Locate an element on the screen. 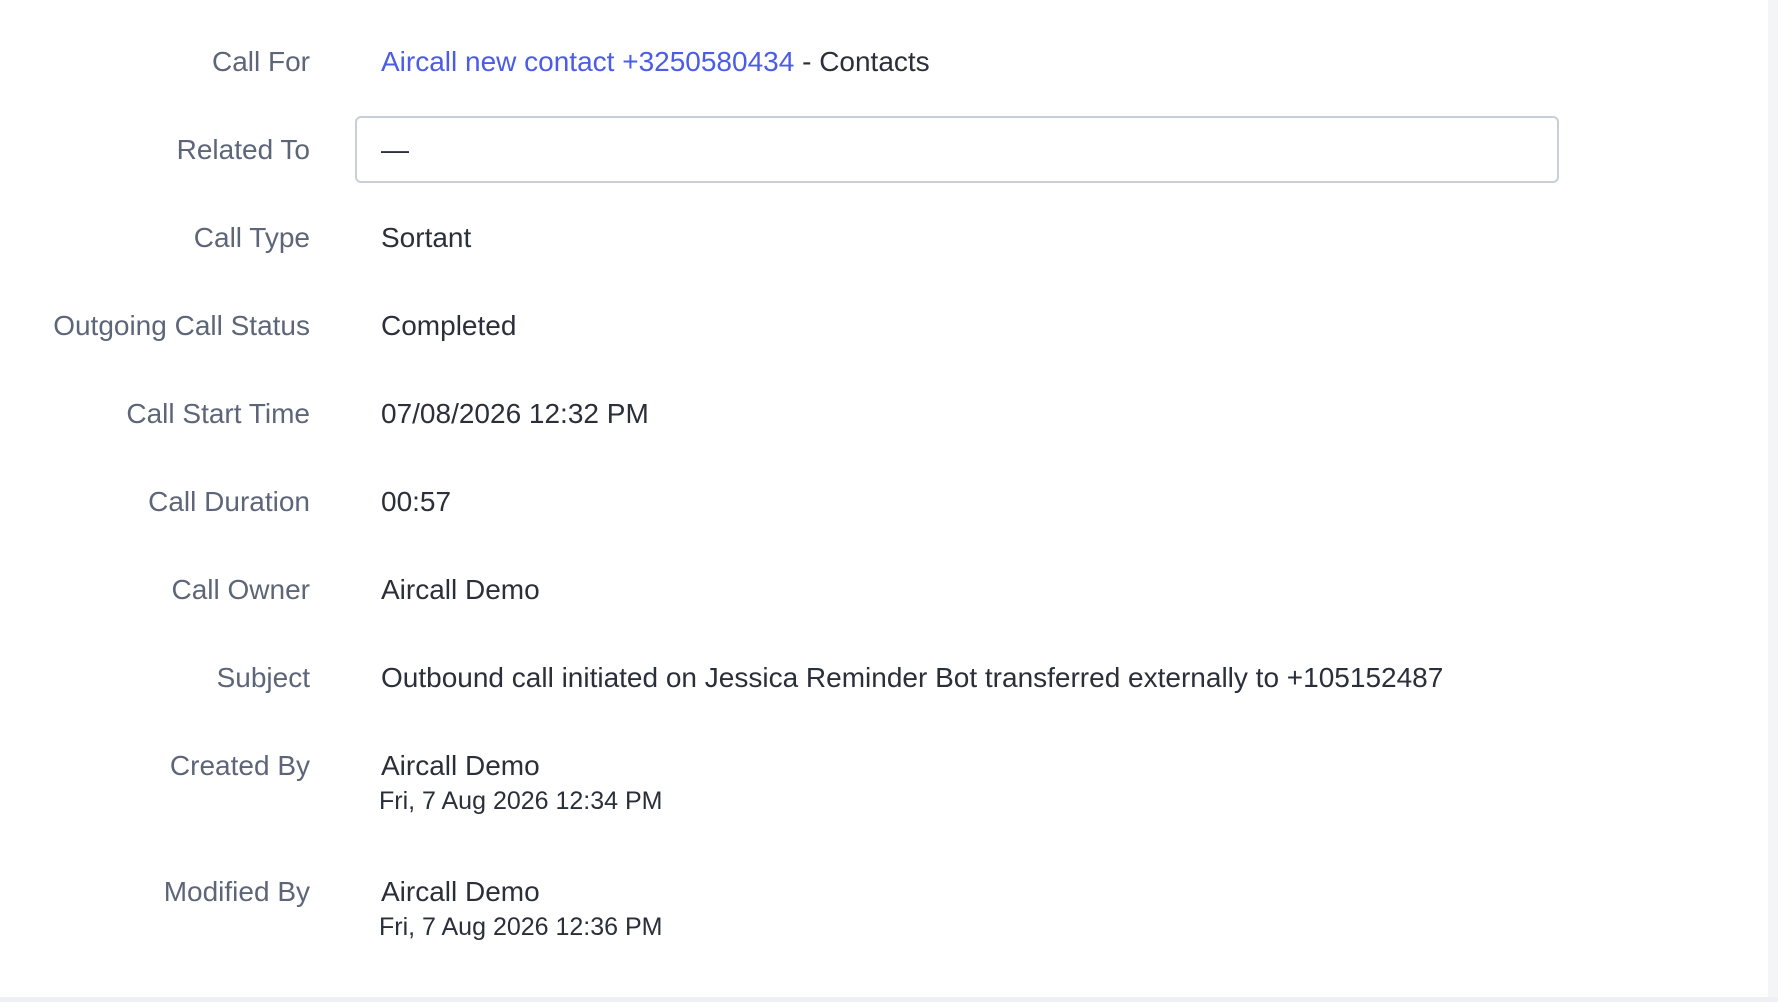  field-row-outgoing-call-status: Outgoing Call Status Completed is located at coordinates (884, 326).